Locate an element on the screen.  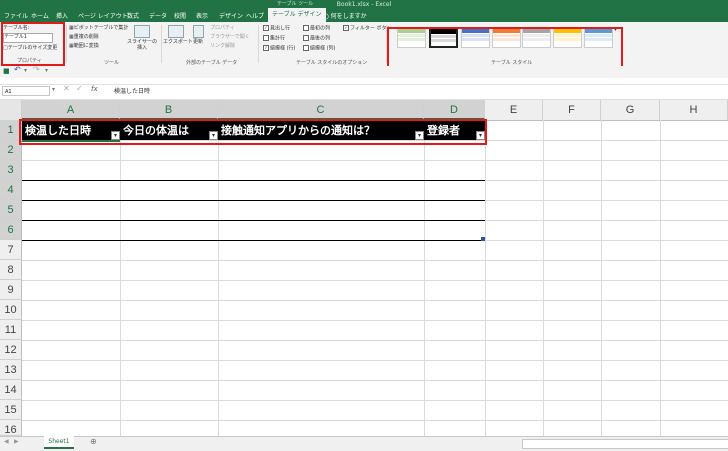
tab-insert: 挿入 is located at coordinates (62, 15).